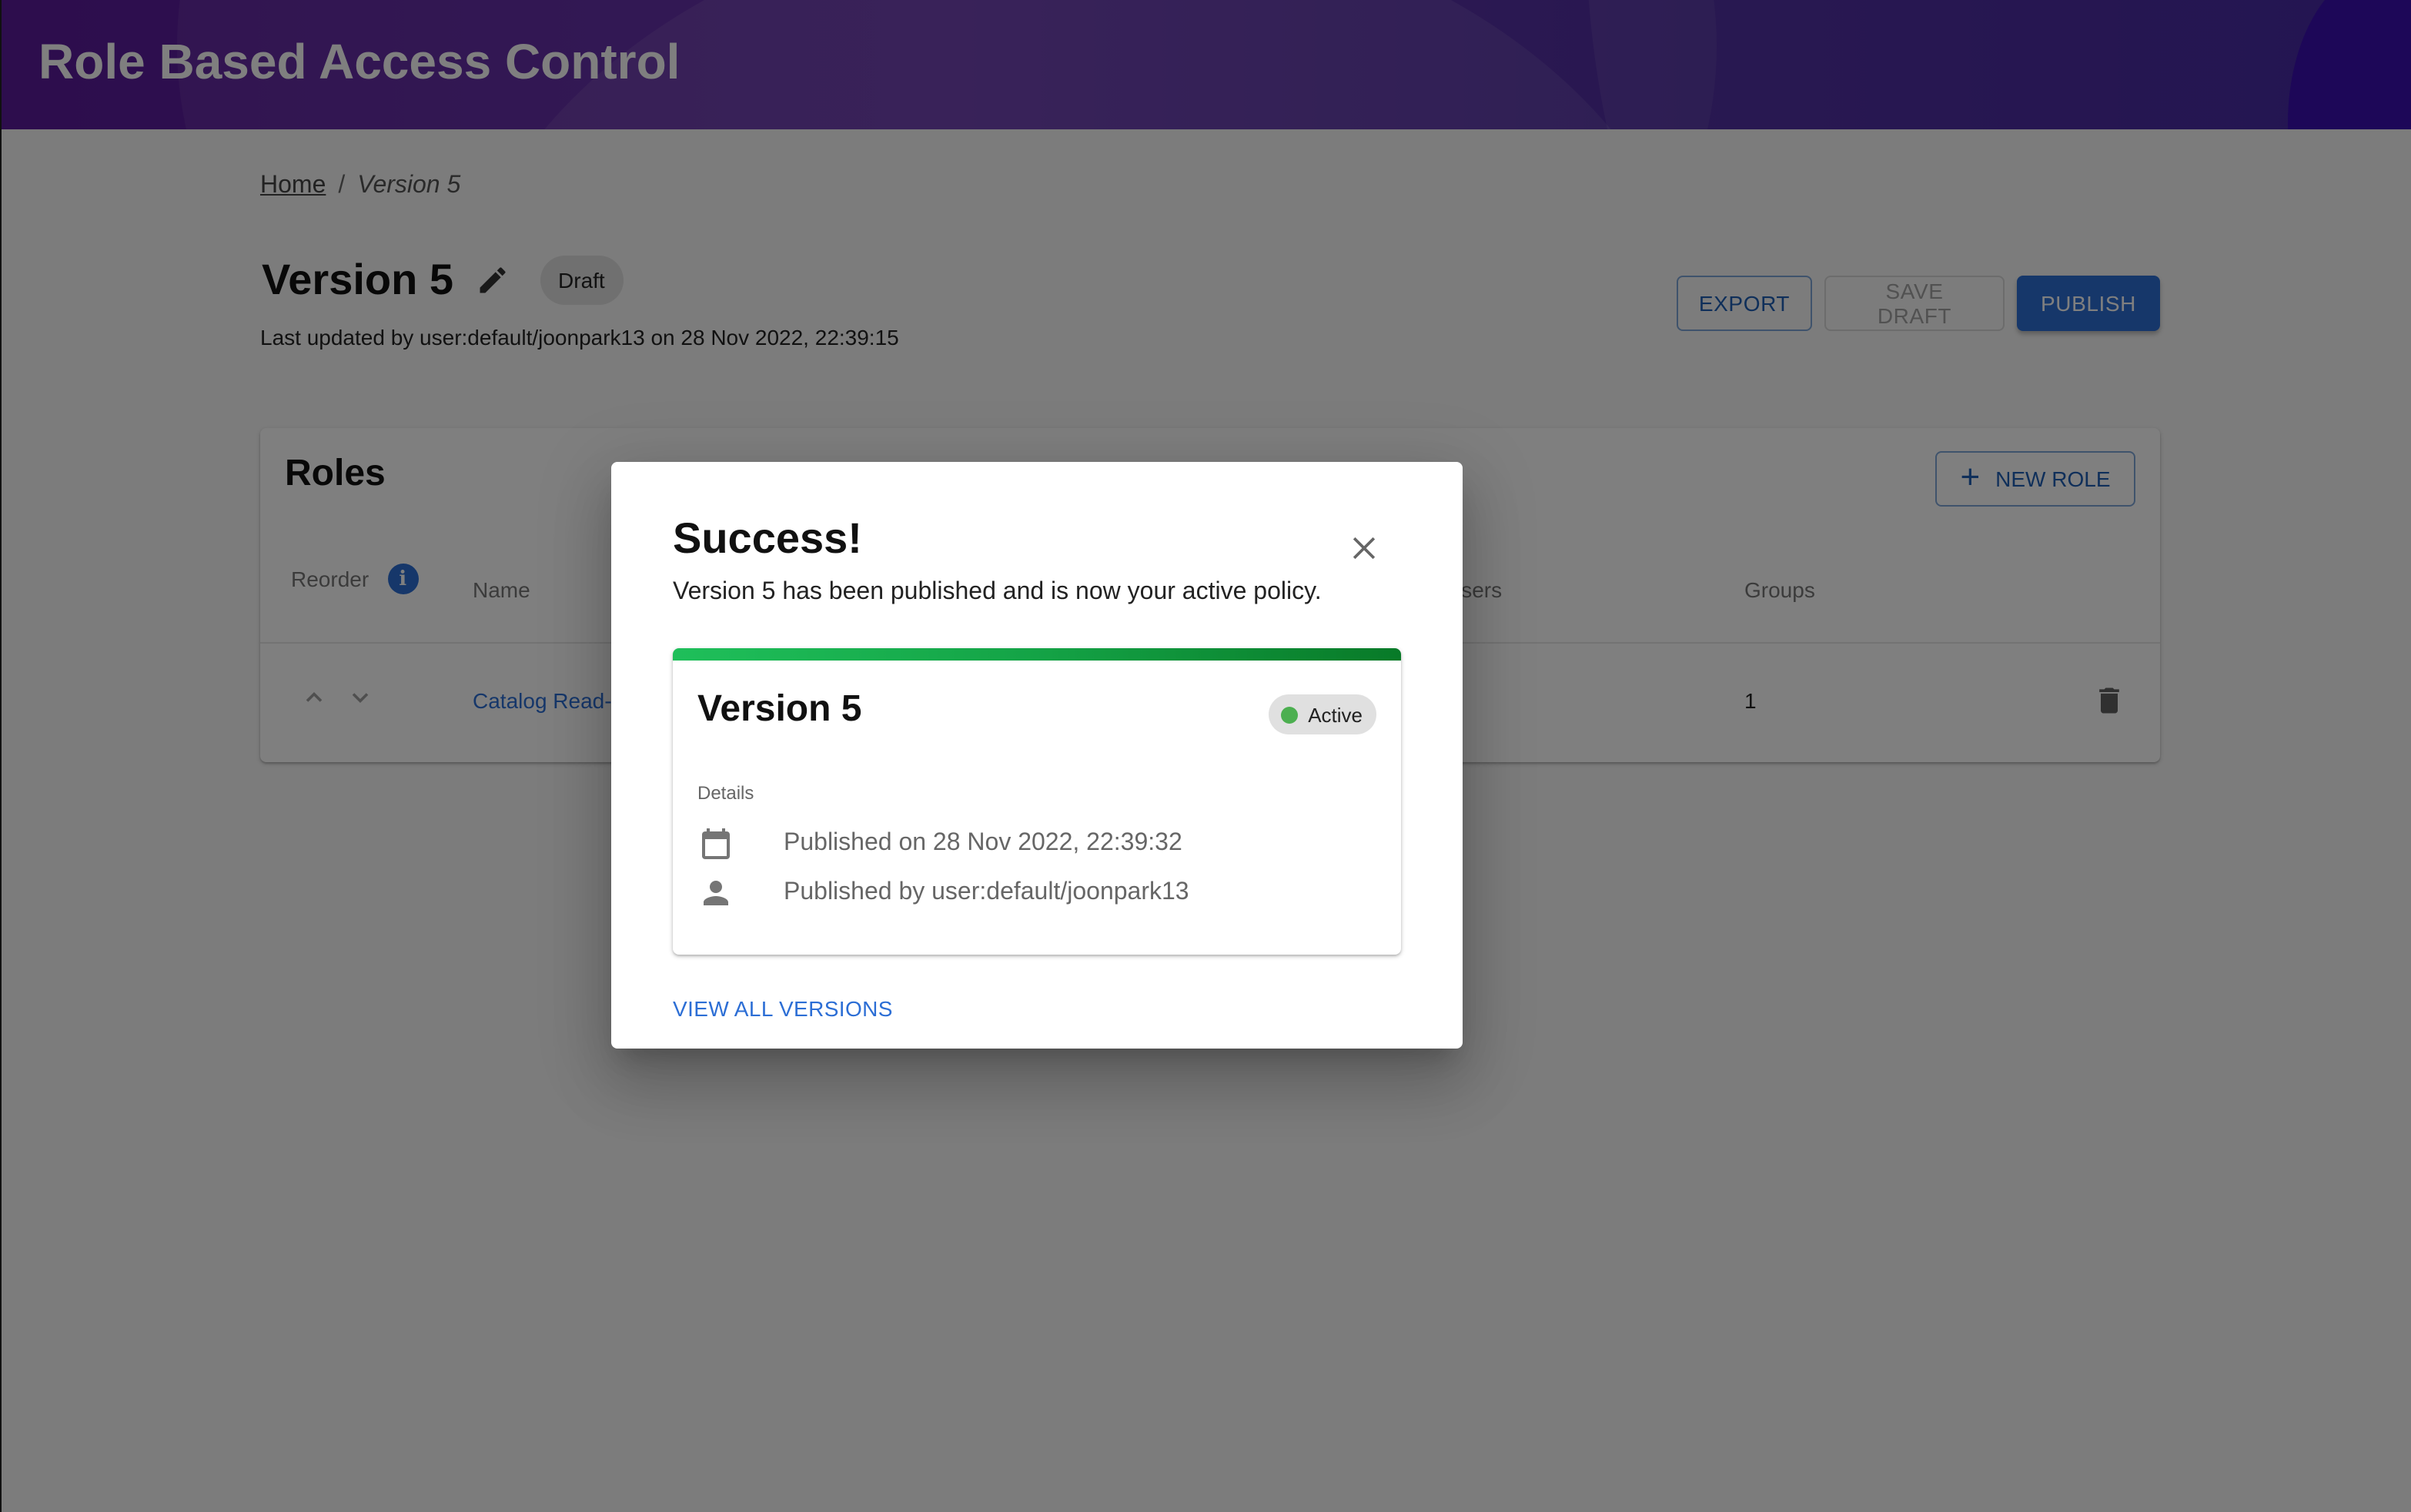 The width and height of the screenshot is (2411, 1512). I want to click on published-by-text: Published by user:default/joonpark13, so click(986, 892).